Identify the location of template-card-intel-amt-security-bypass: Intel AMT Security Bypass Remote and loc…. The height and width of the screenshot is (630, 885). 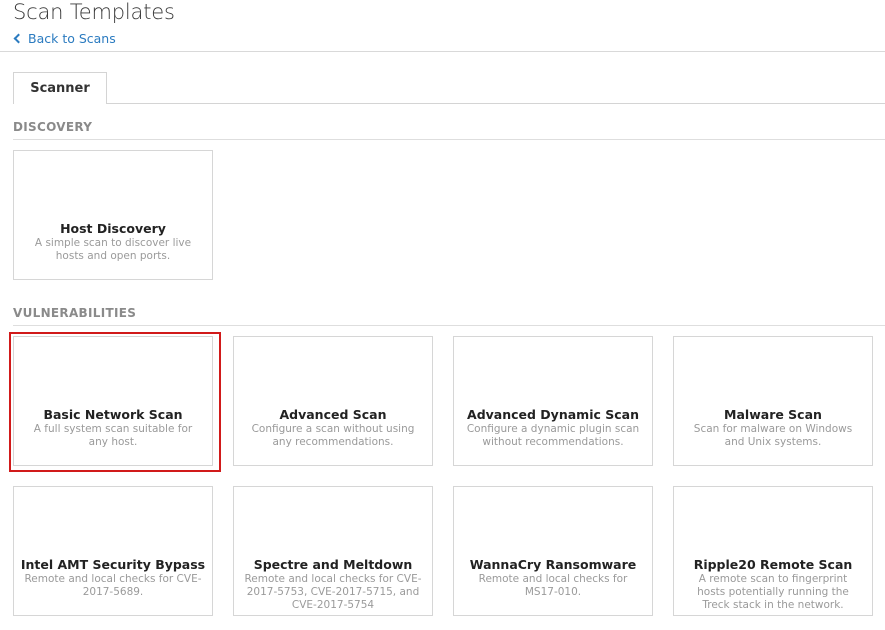
(113, 551).